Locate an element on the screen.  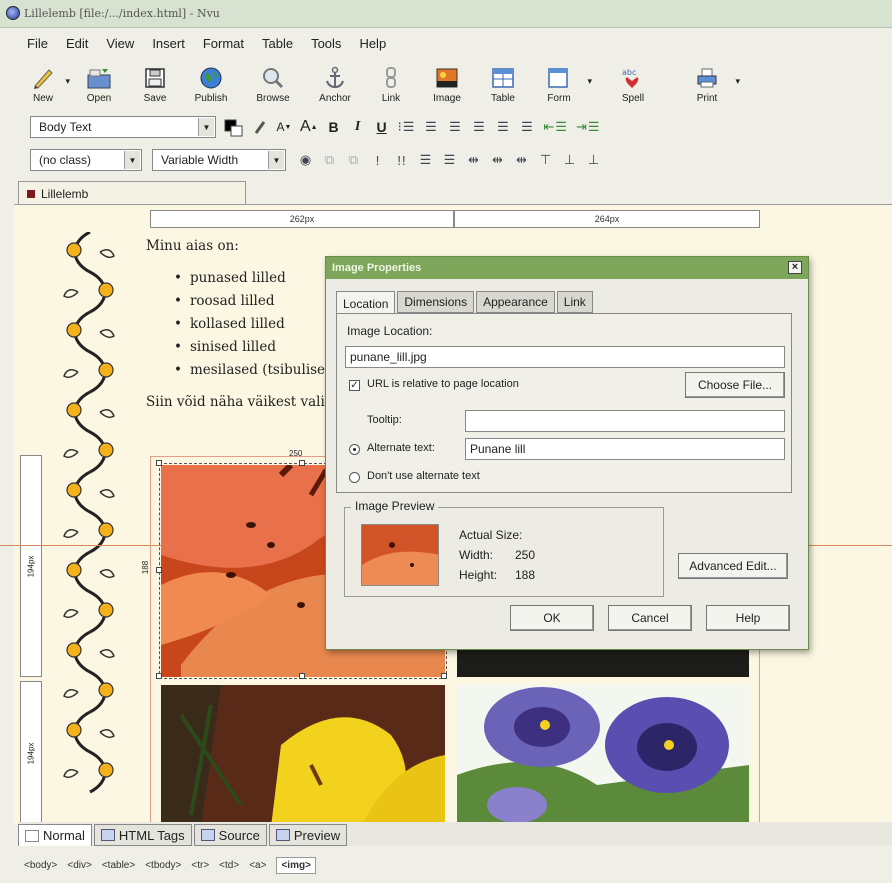
save-label: Save is located at coordinates (155, 98).